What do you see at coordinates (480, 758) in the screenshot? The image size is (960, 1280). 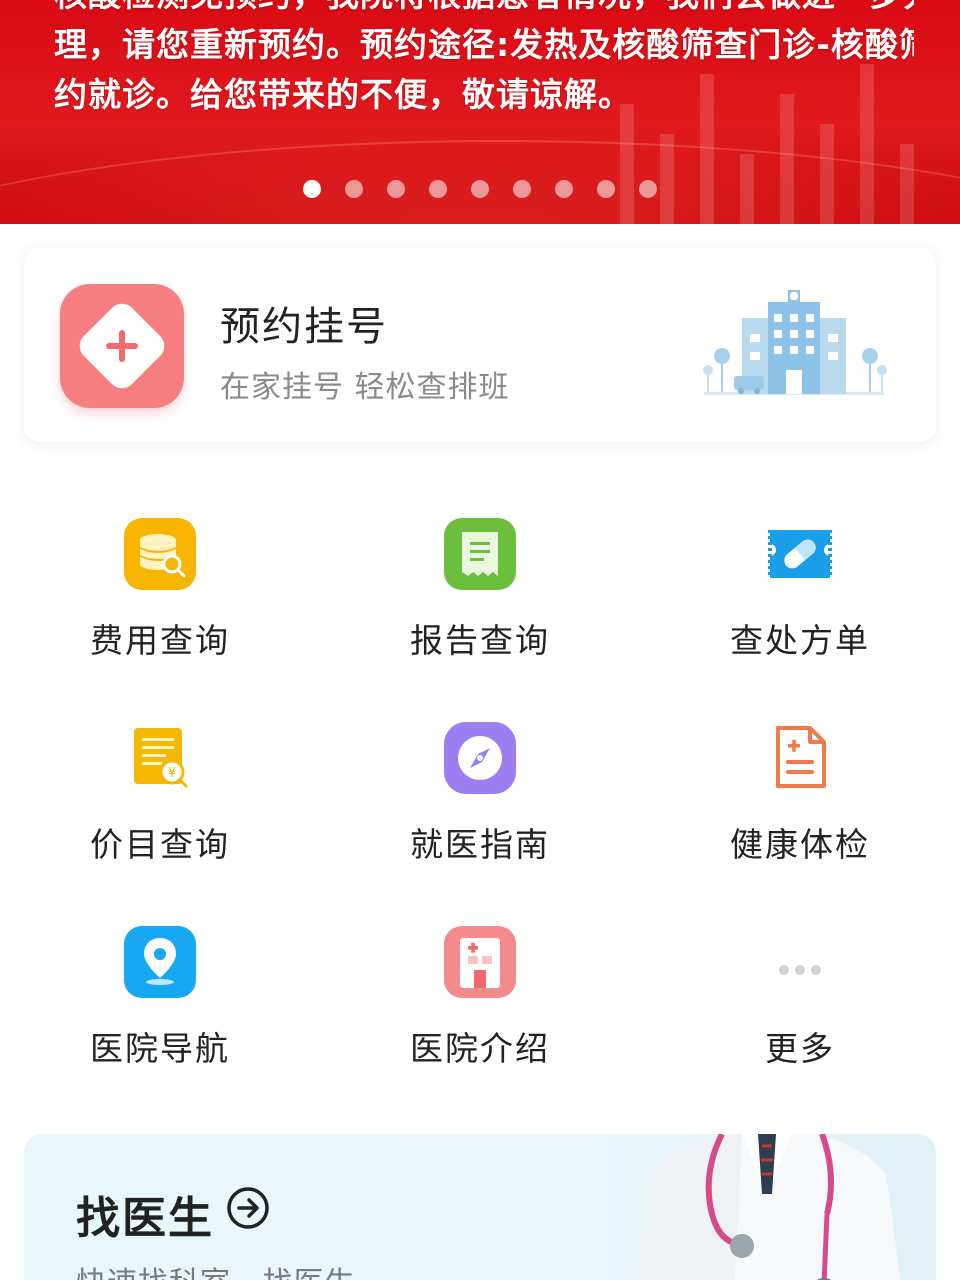 I see `compass-icon` at bounding box center [480, 758].